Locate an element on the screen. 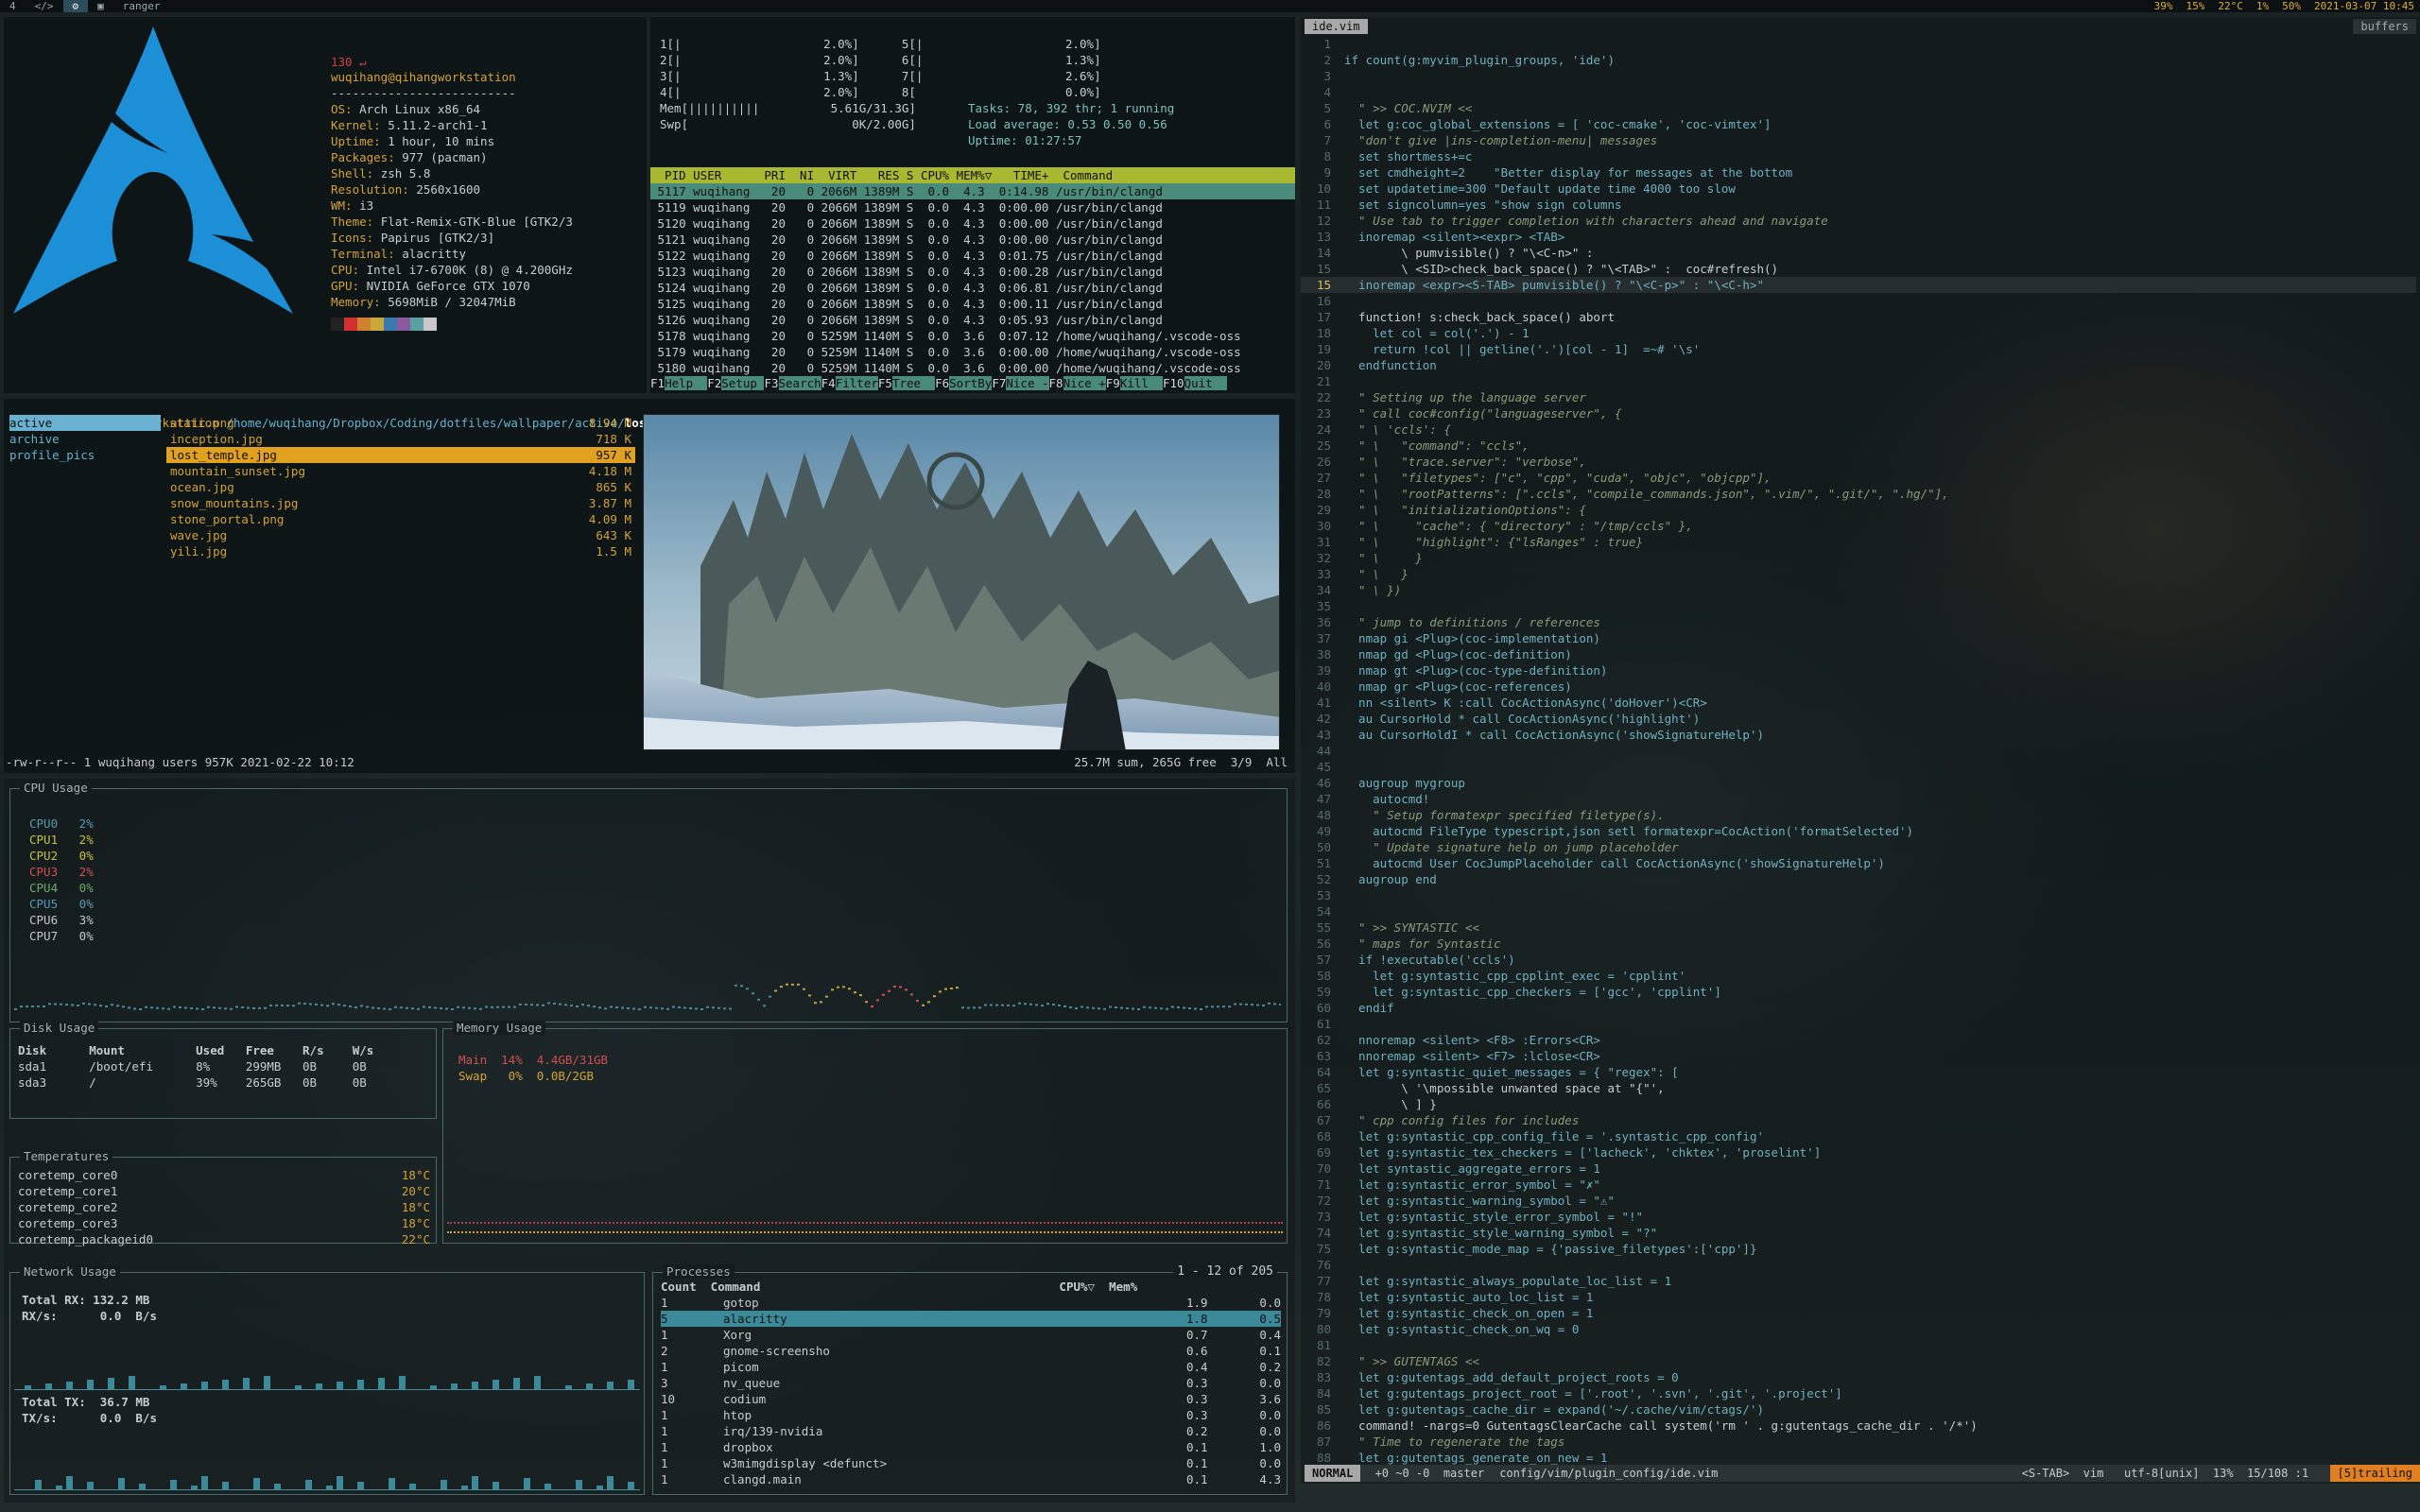 The width and height of the screenshot is (2420, 1512). proc-row: 1 dropbox 0.1 1.0 is located at coordinates (971, 1447).